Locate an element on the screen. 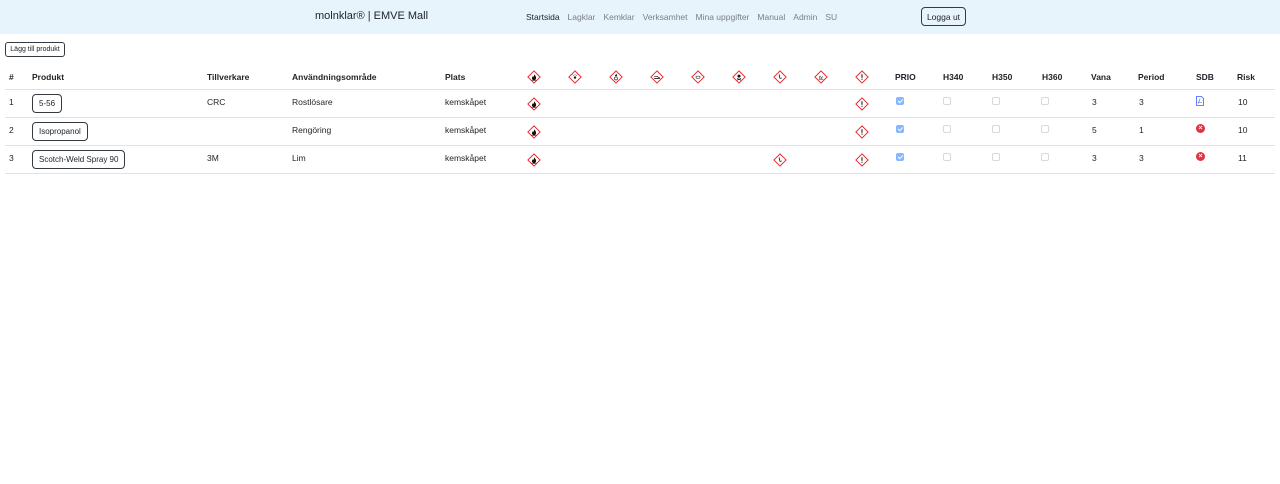 The image size is (1280, 484). header-ghs-skull-crossbones-icon is located at coordinates (739, 76).